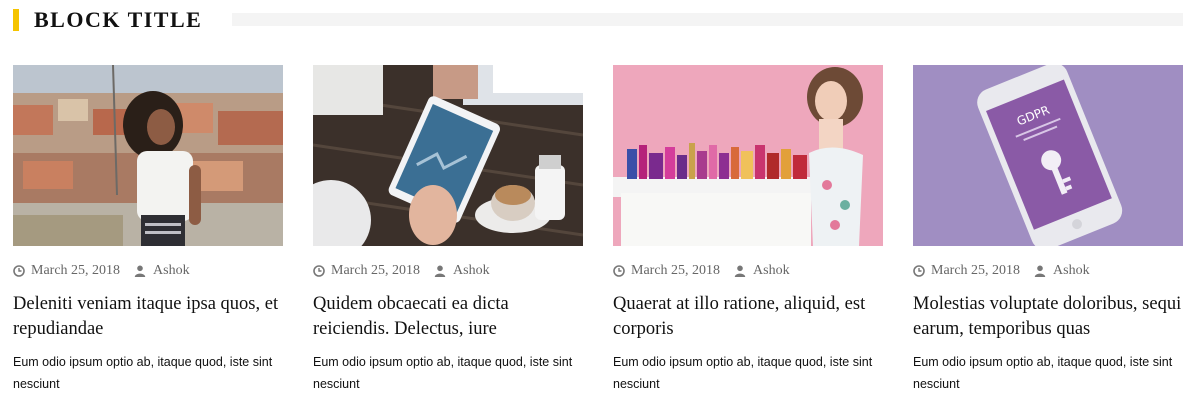  I want to click on phone-gdpr-image: GDPR, so click(1048, 155).